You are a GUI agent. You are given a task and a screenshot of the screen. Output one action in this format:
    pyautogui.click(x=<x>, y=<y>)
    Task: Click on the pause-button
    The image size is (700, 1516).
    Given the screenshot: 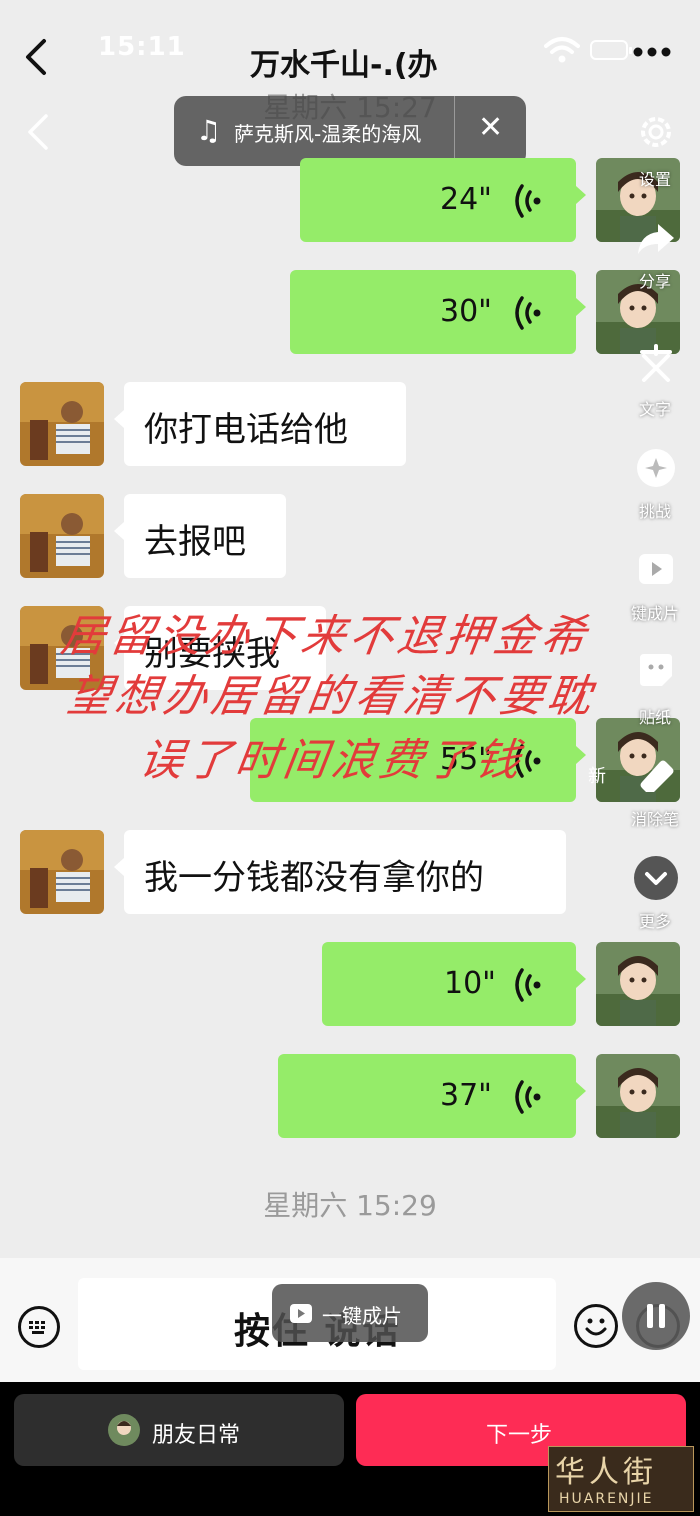 What is the action you would take?
    pyautogui.click(x=656, y=1316)
    